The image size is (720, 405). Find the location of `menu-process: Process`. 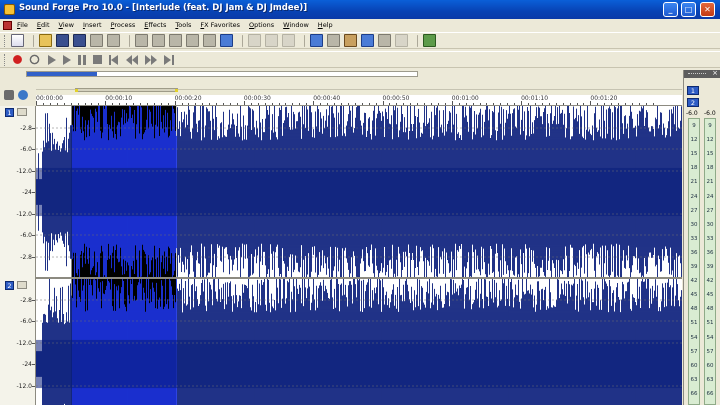

menu-process: Process is located at coordinates (123, 25).